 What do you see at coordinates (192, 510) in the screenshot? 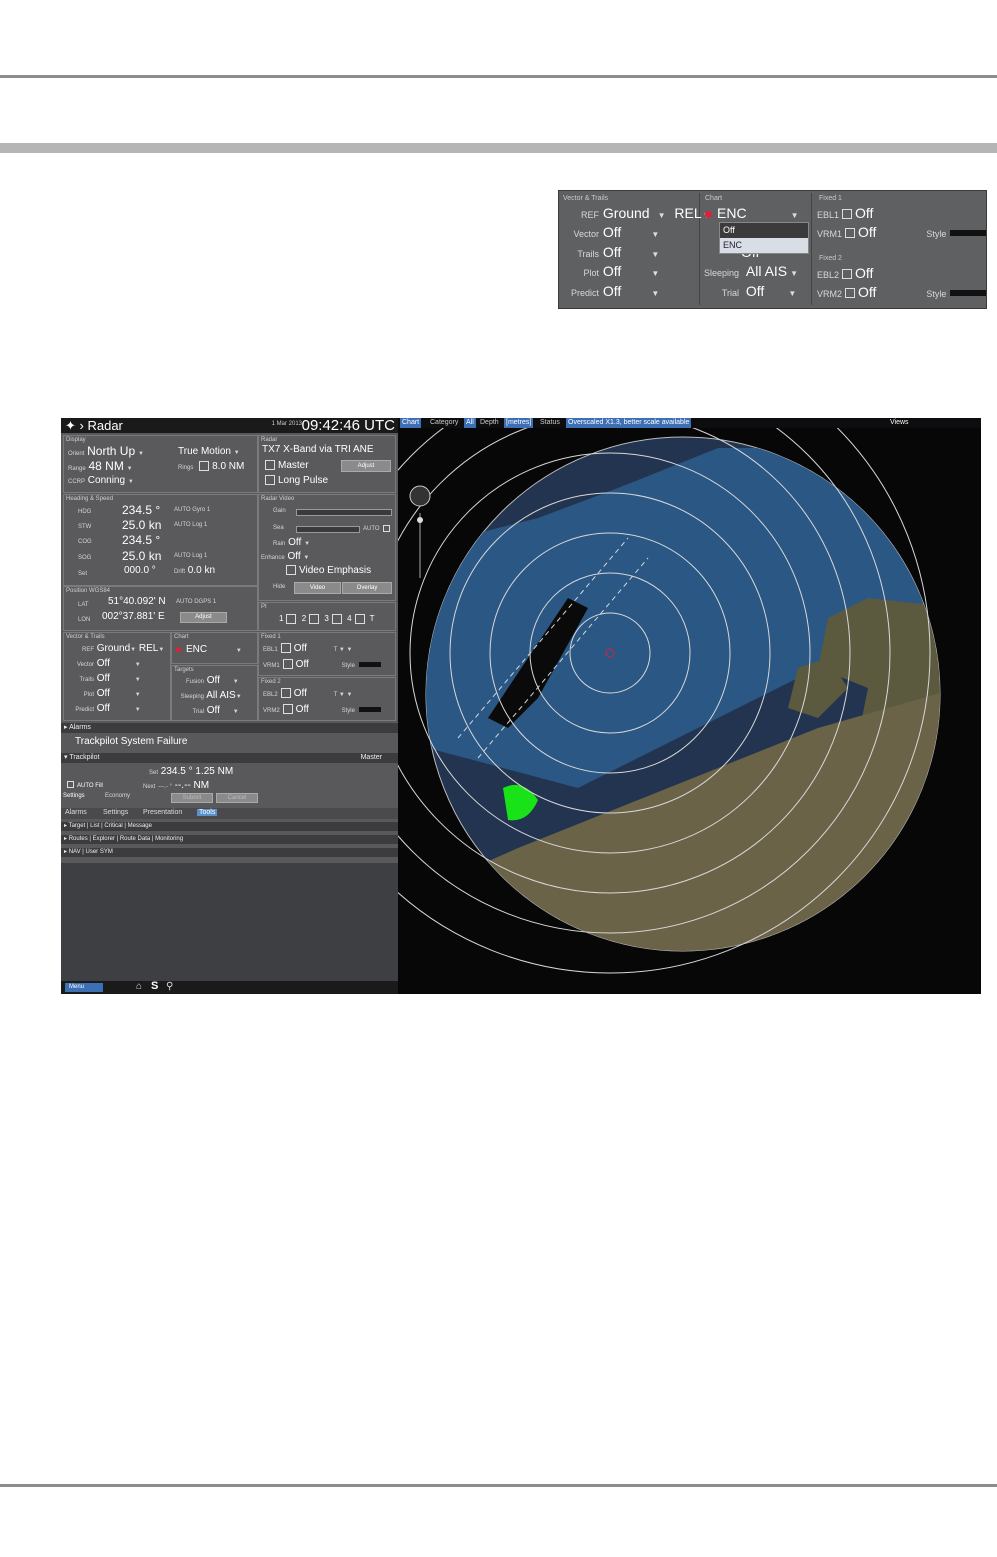
I see `hdg-source: AUTO Gyro 1` at bounding box center [192, 510].